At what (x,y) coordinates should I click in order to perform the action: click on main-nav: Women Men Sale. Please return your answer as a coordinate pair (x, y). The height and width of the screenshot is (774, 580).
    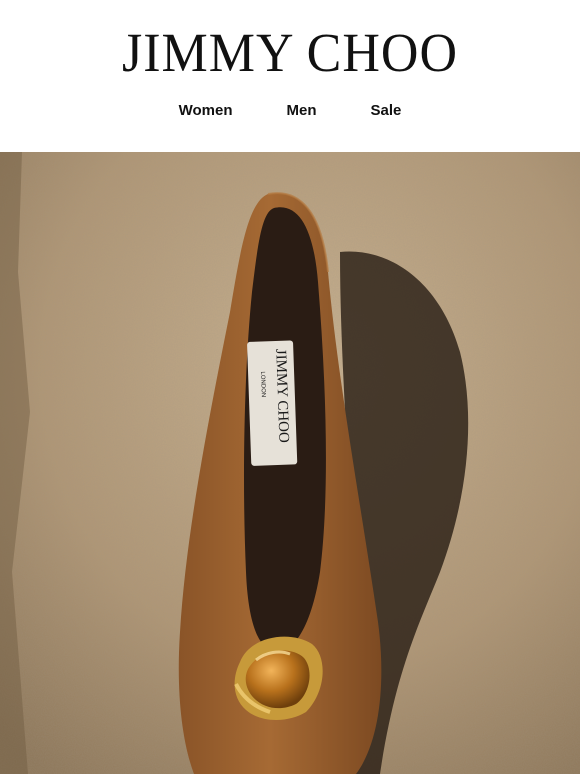
    Looking at the image, I should click on (290, 110).